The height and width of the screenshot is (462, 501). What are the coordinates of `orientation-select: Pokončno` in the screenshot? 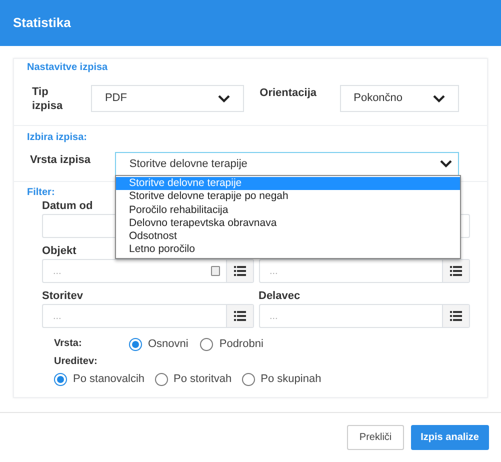 It's located at (399, 98).